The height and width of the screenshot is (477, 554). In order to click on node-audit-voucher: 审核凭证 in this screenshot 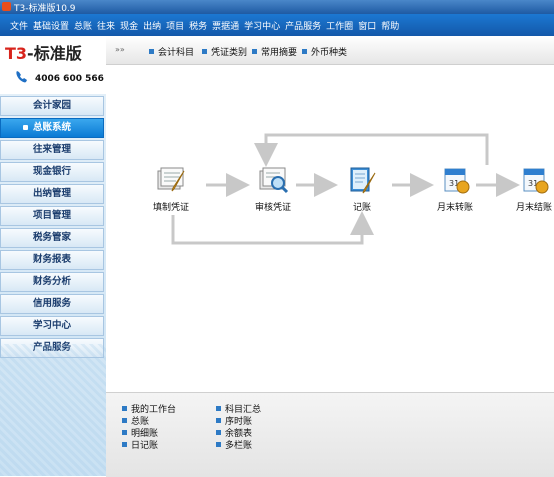, I will do `click(273, 189)`.